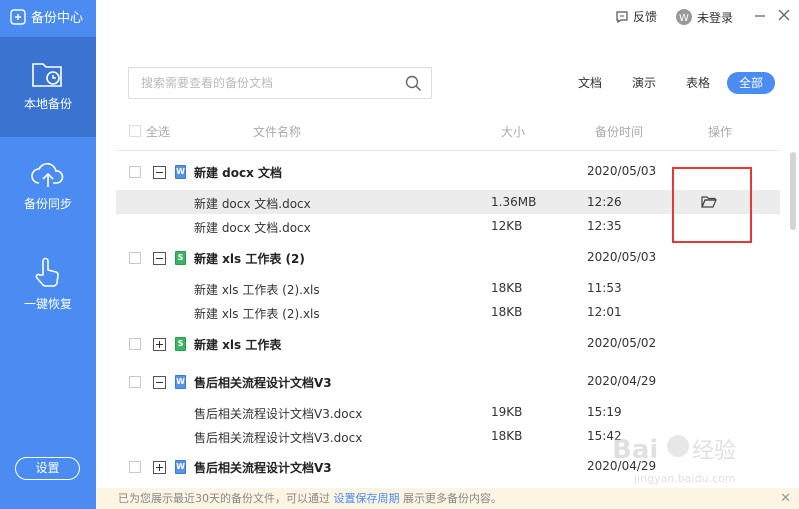  I want to click on expand-toggle, so click(159, 467).